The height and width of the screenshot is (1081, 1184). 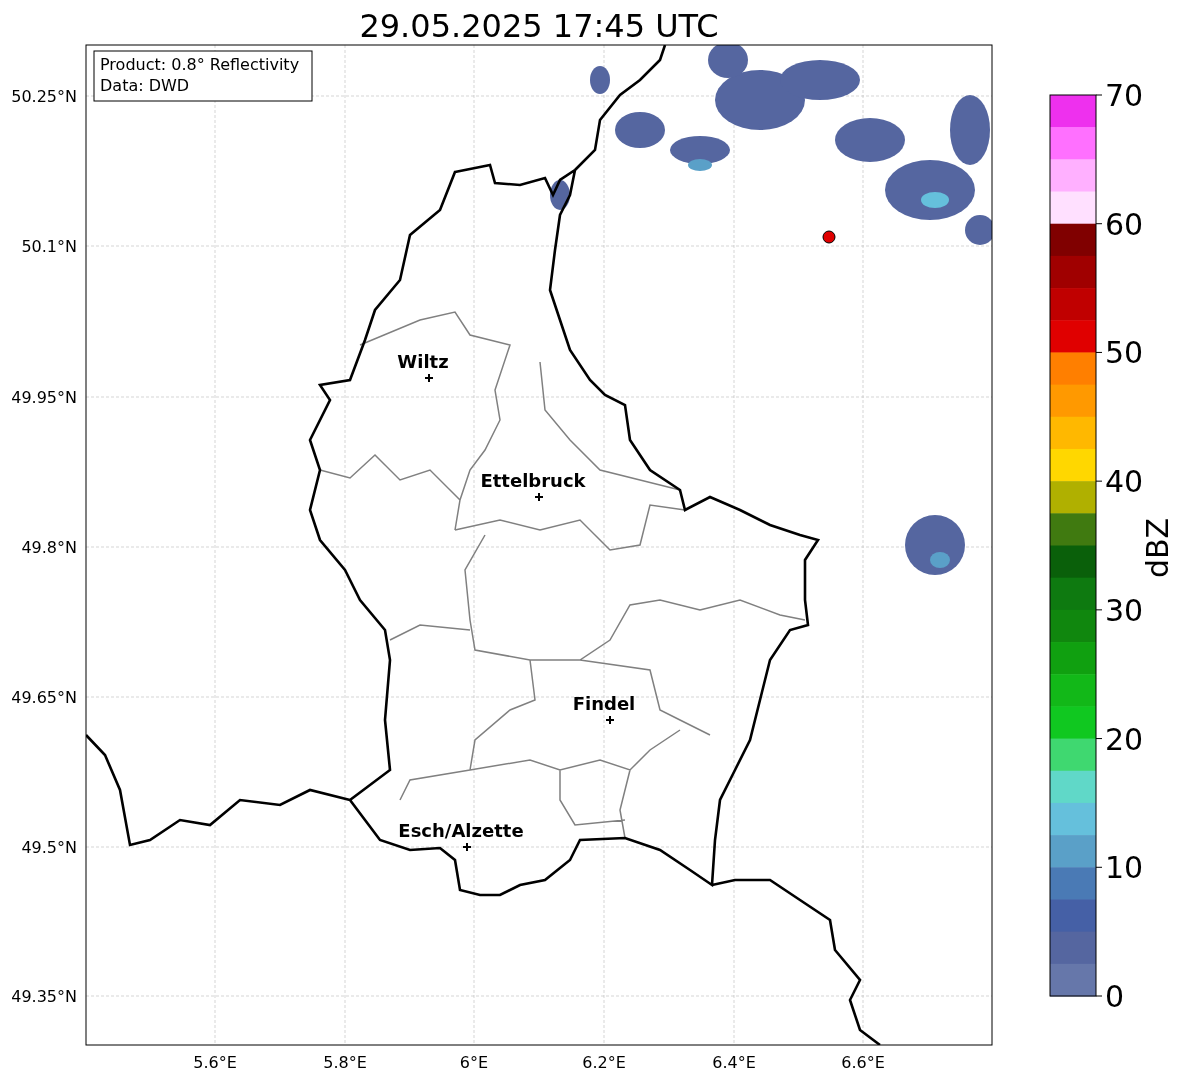 I want to click on colorbar-label: dBZ, so click(x=1157, y=548).